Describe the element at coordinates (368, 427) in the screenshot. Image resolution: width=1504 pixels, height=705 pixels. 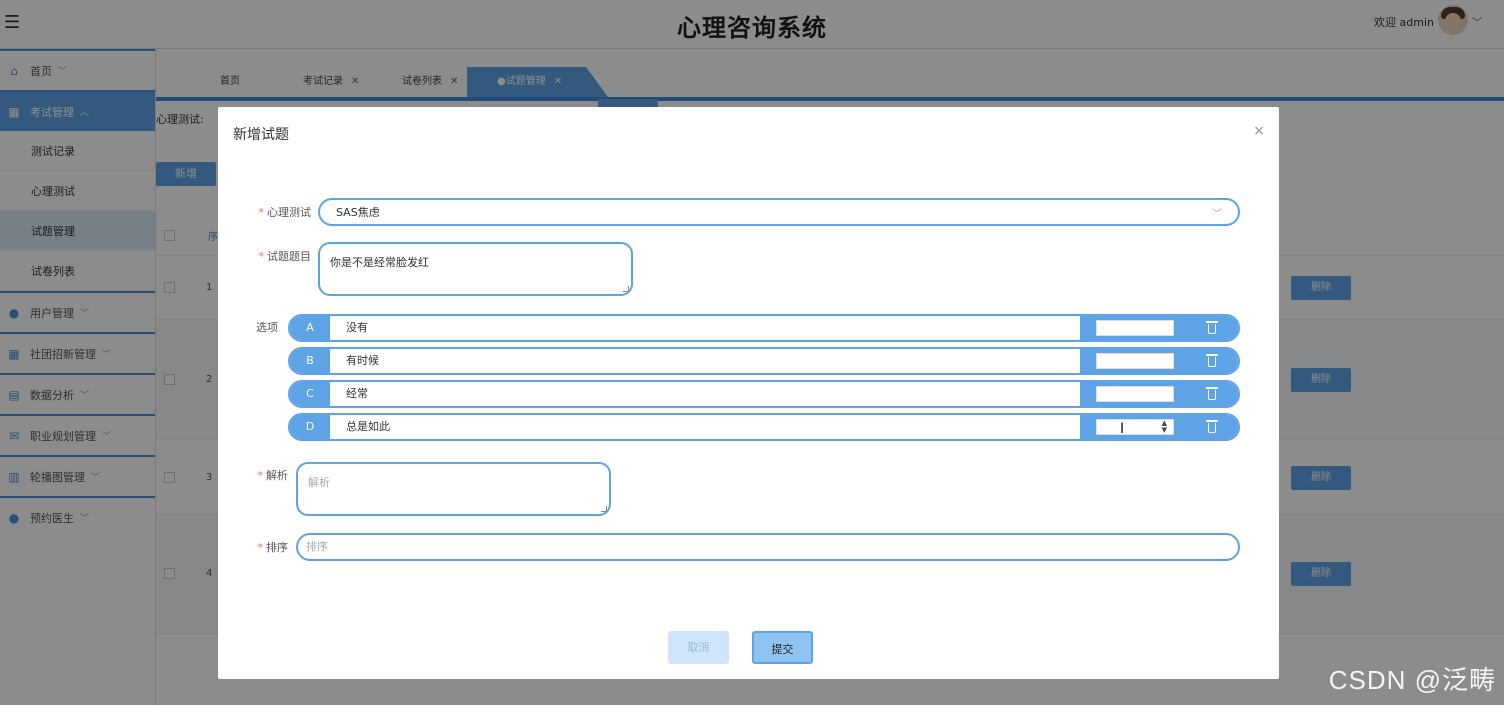
I see `option-text-input: 总是如此` at that location.